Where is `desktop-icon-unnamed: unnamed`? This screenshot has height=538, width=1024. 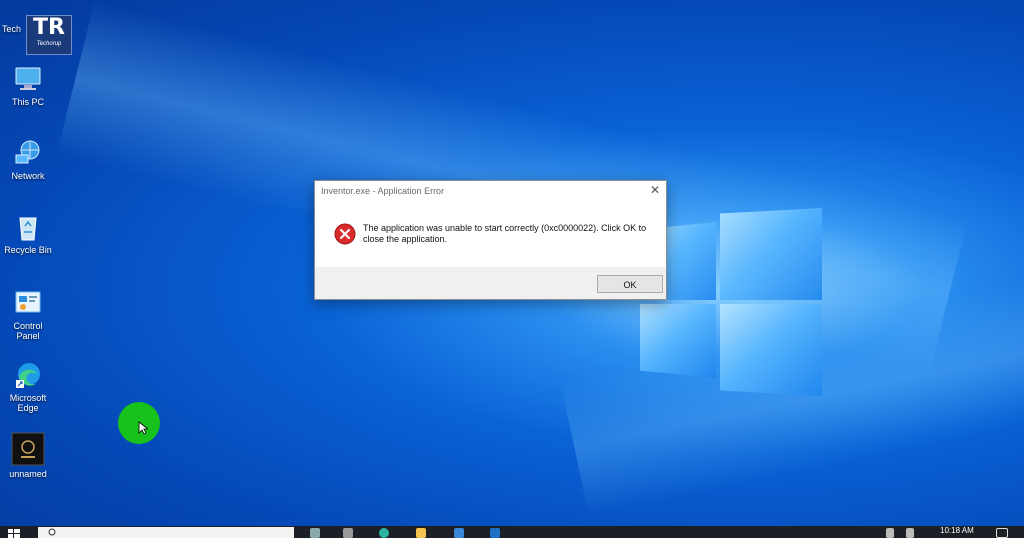
desktop-icon-unnamed: unnamed is located at coordinates (28, 455).